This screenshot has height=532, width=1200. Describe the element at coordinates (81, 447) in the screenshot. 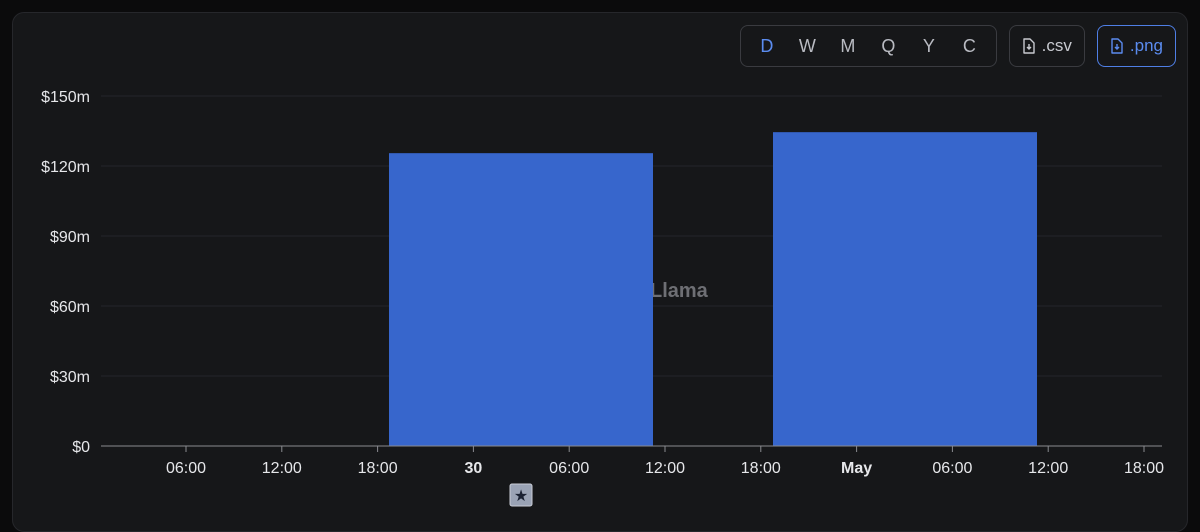

I see `y-tick-label: $0` at that location.